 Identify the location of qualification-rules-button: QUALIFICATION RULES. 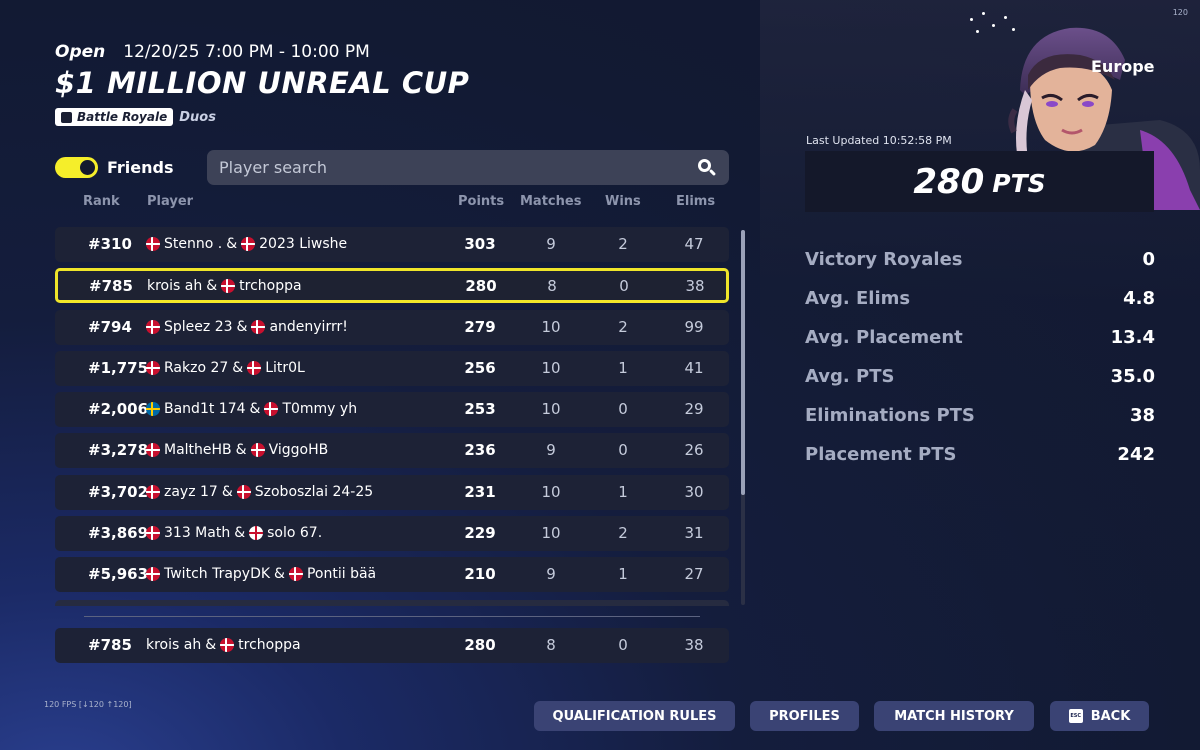
(634, 716).